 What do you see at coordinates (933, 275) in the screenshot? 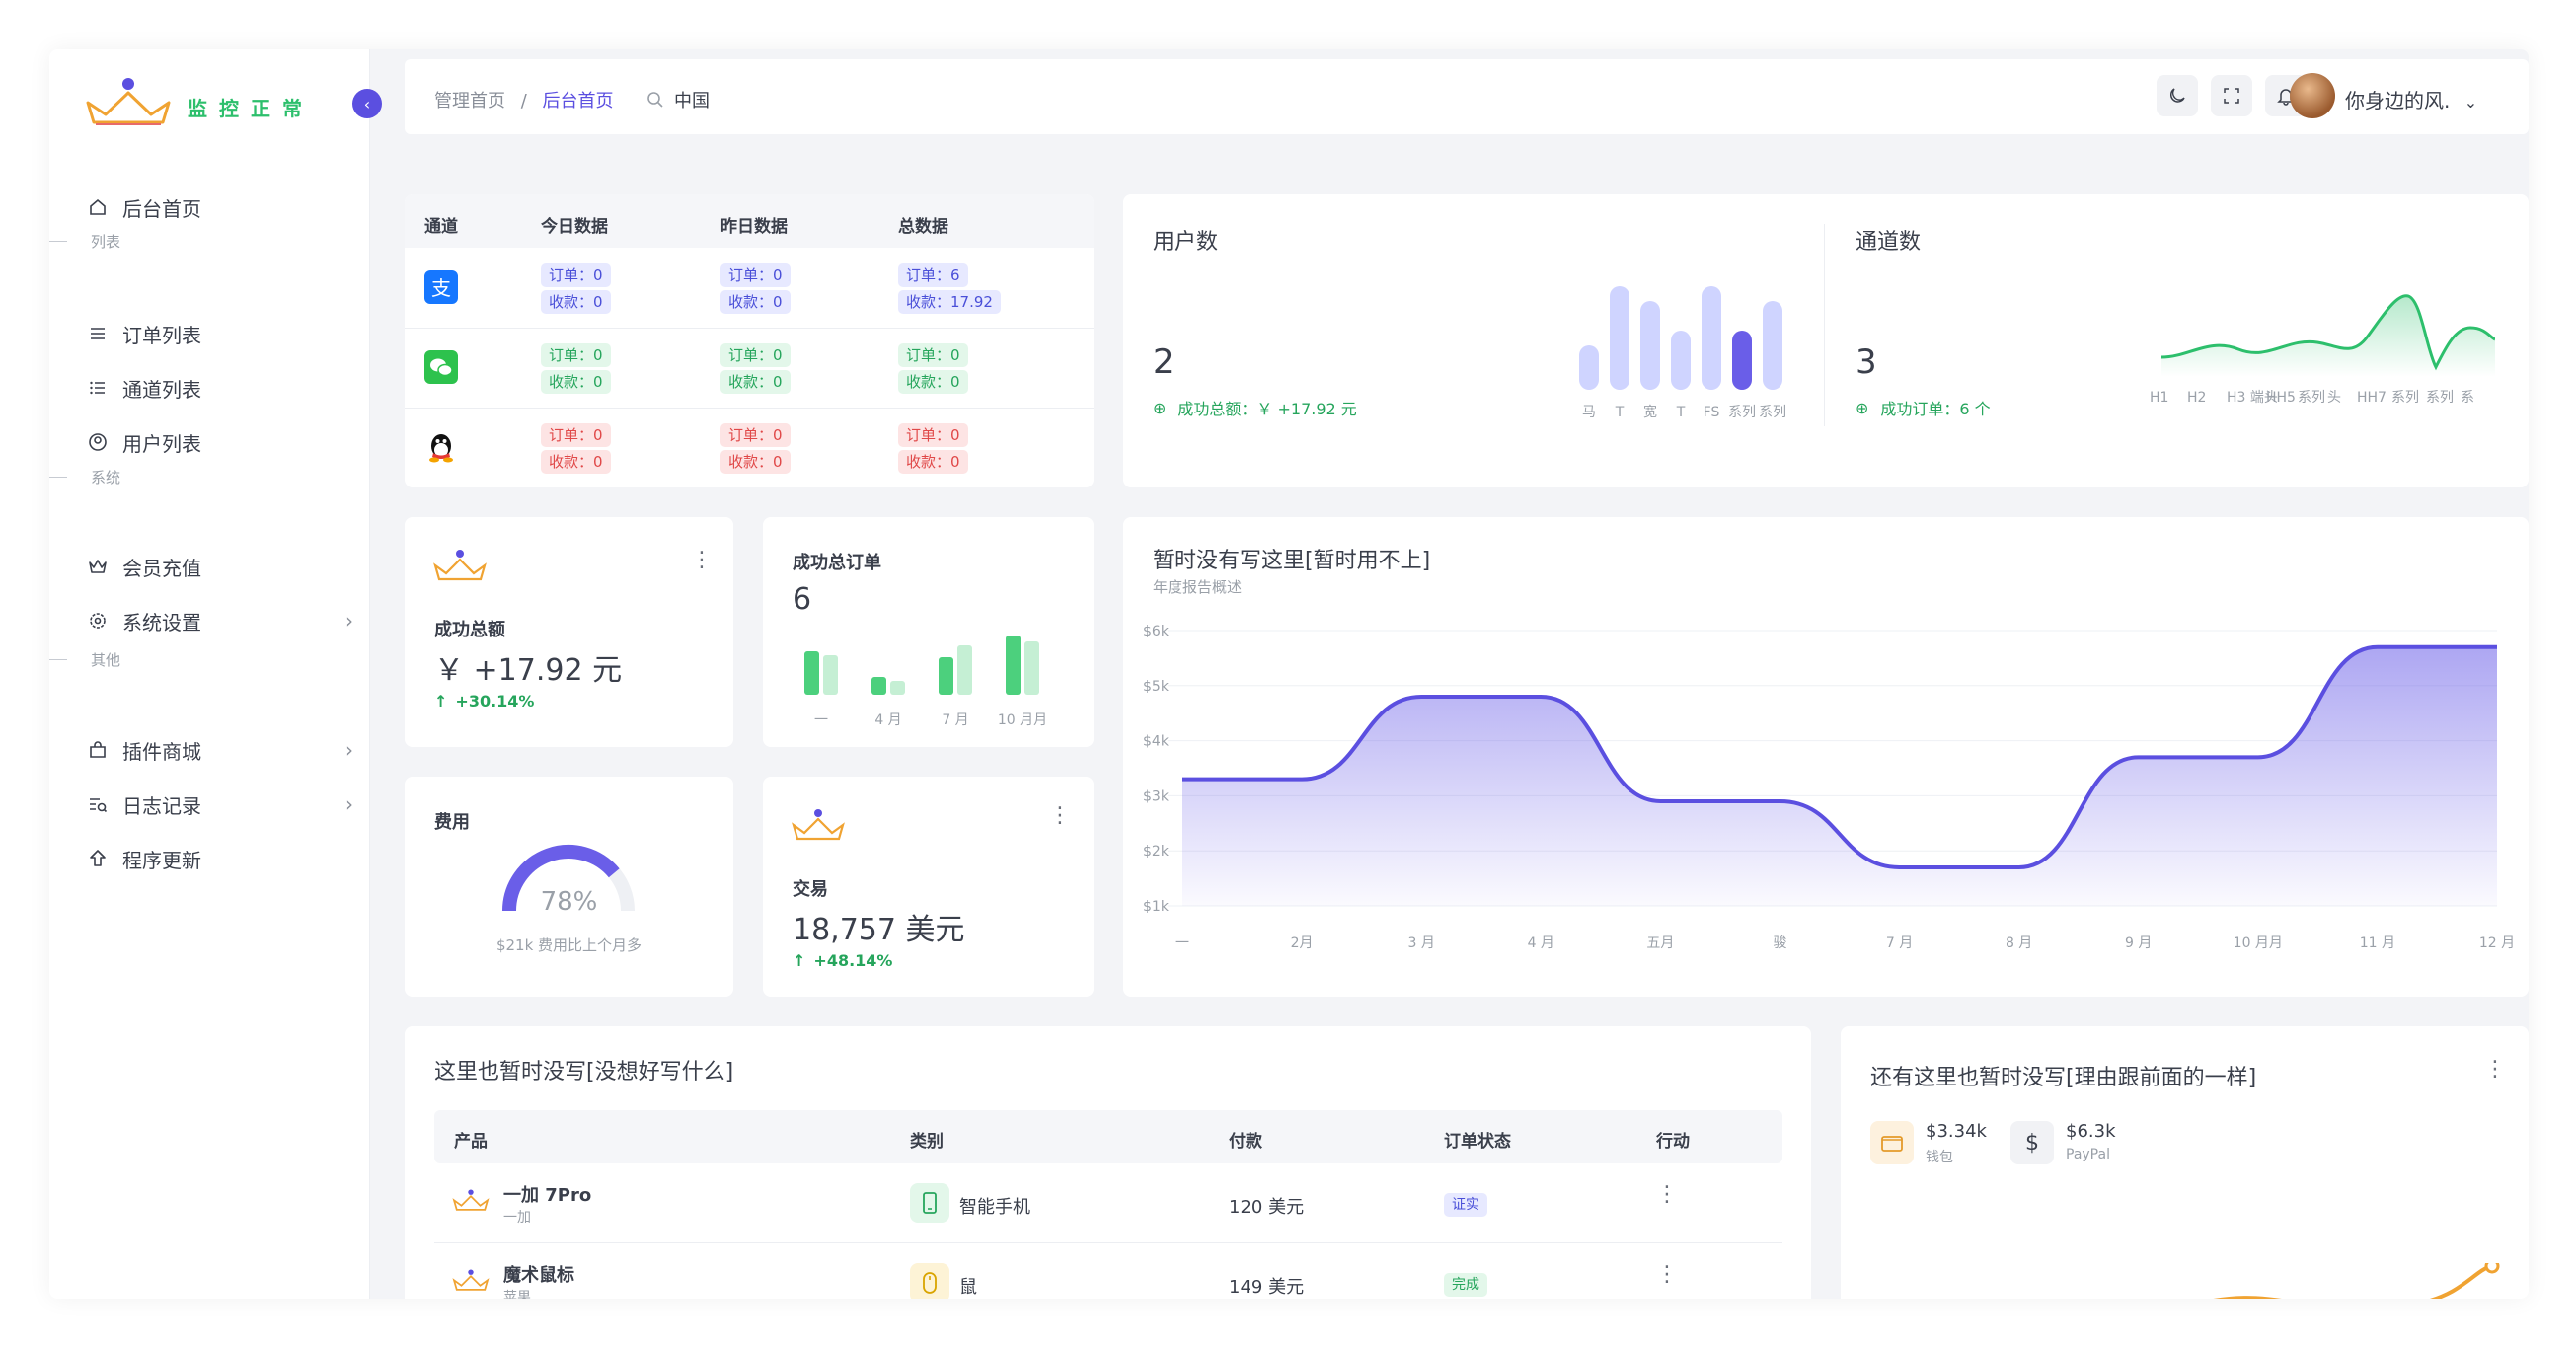
I see `stat-pill: 订单：6` at bounding box center [933, 275].